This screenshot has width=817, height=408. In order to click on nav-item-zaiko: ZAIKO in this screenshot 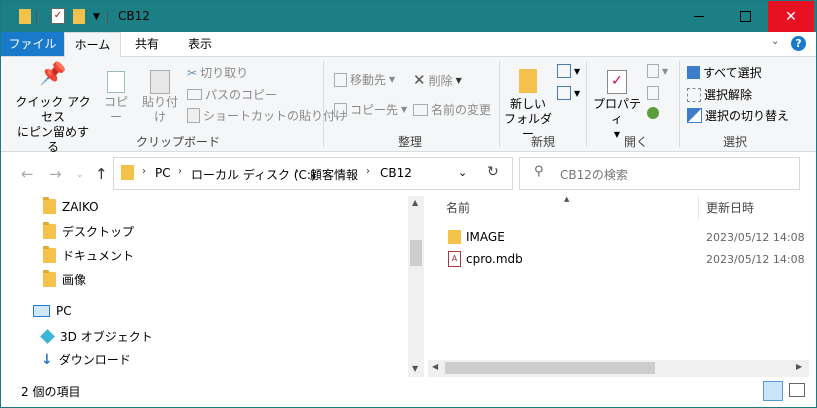, I will do `click(71, 205)`.